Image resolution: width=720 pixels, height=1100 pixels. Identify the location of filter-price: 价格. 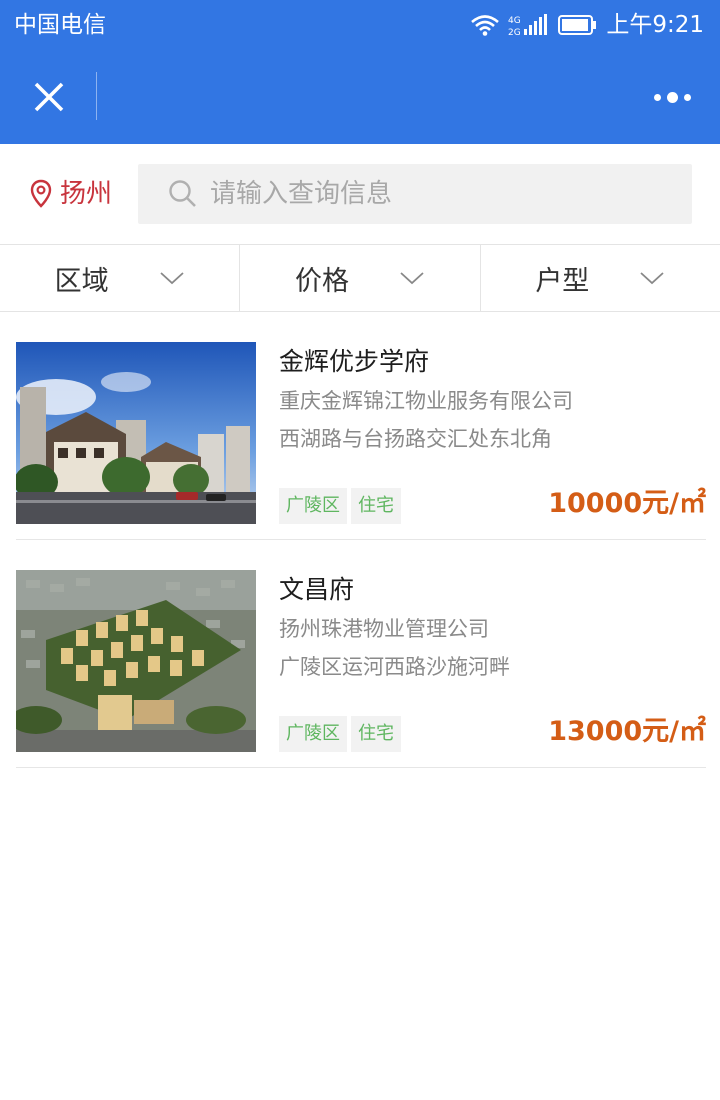
(360, 278).